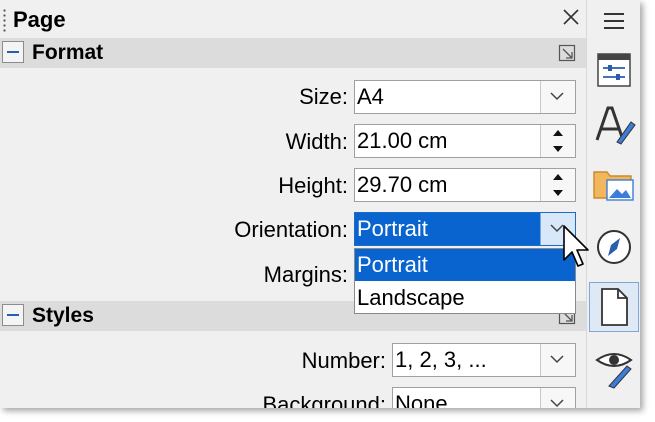  I want to click on orientation-options-list: Portrait Landscape, so click(465, 281).